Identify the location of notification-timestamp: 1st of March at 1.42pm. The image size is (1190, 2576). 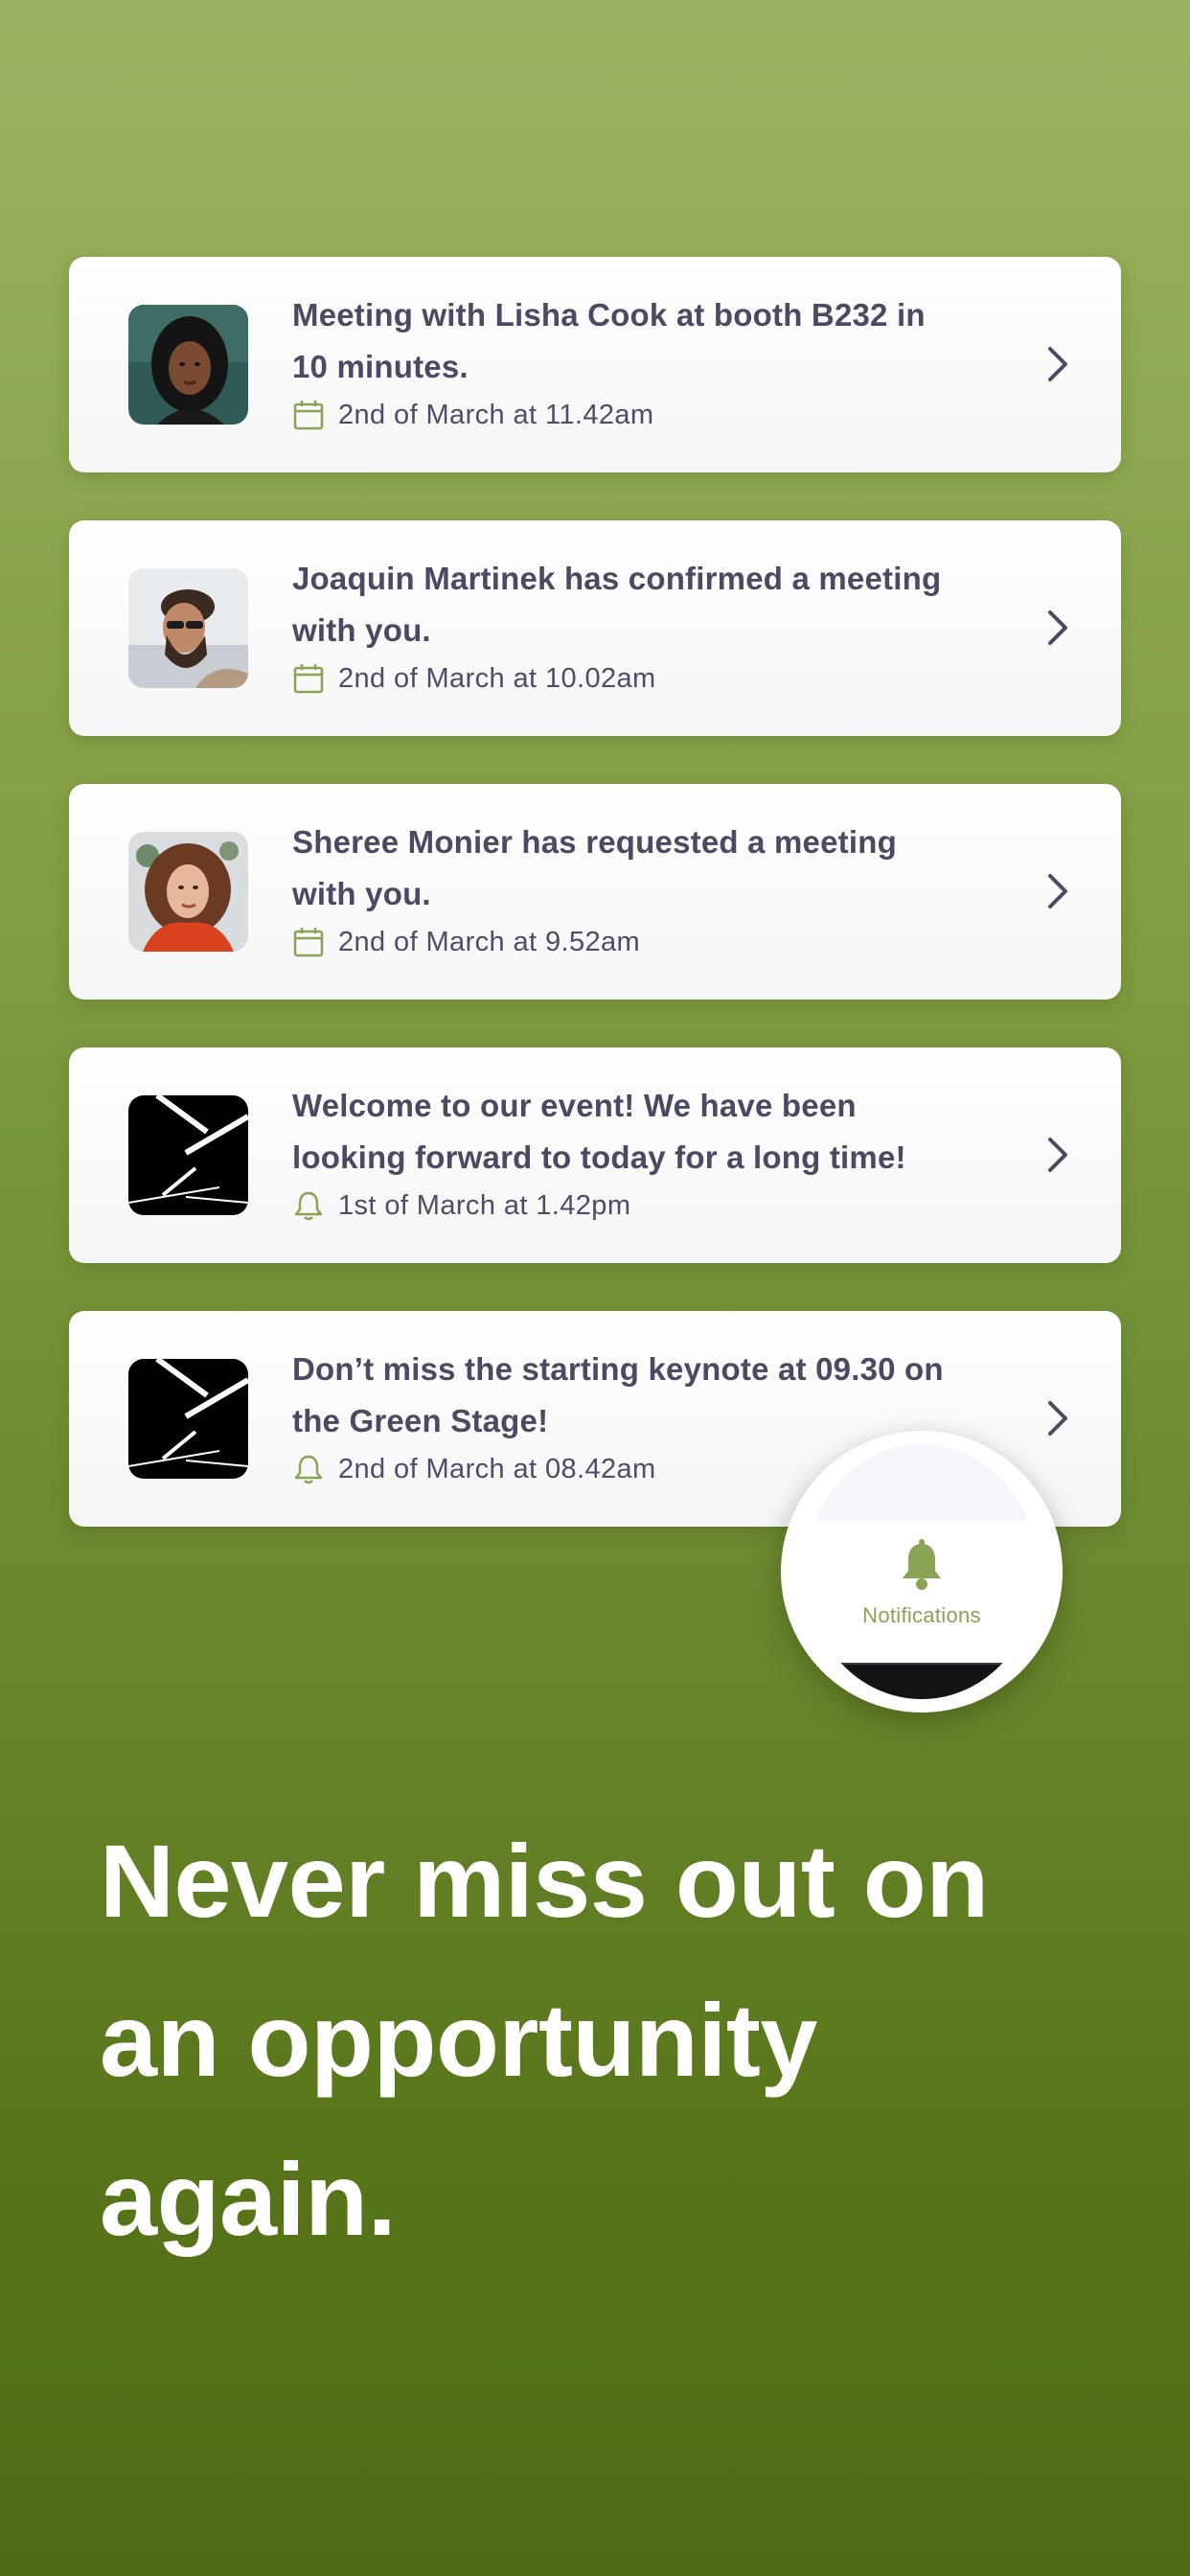
(484, 1205).